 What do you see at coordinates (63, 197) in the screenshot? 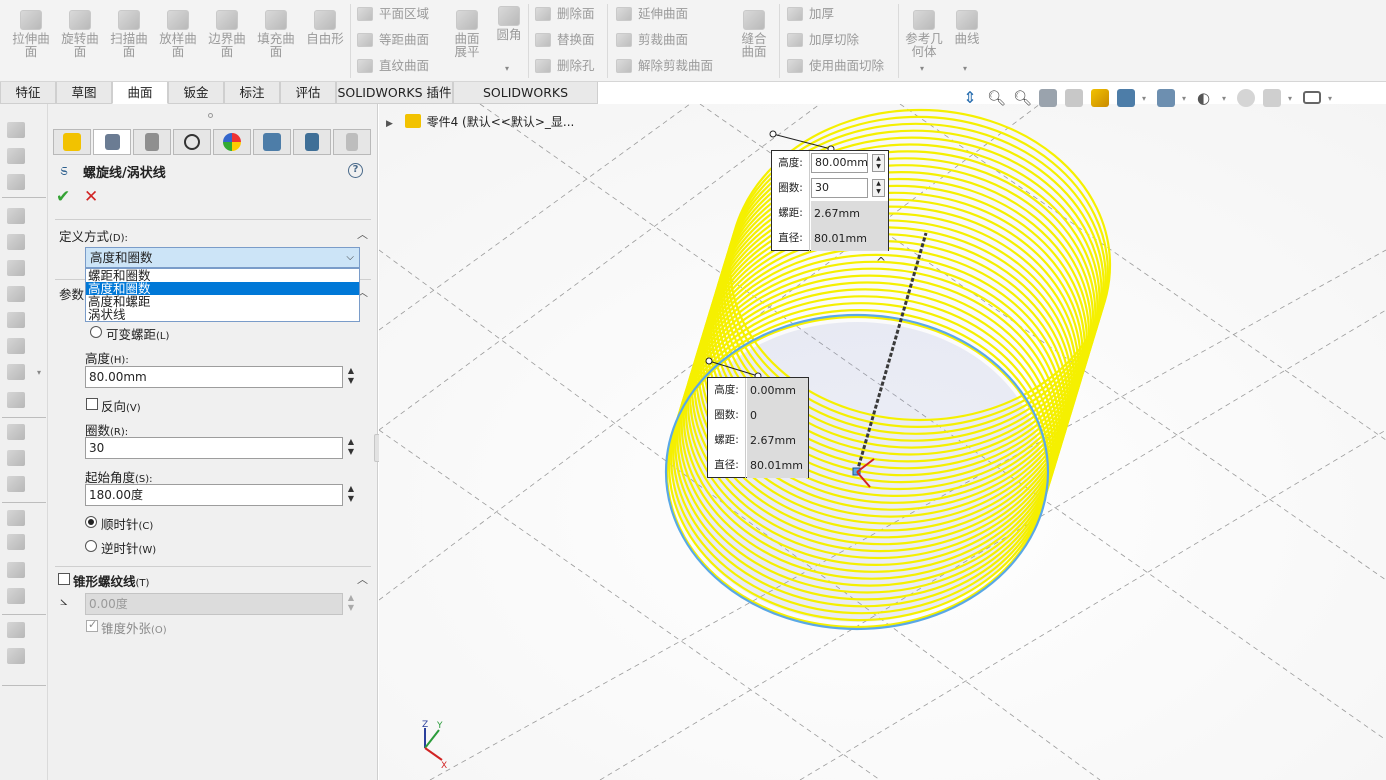
I see `ok-button: ✔` at bounding box center [63, 197].